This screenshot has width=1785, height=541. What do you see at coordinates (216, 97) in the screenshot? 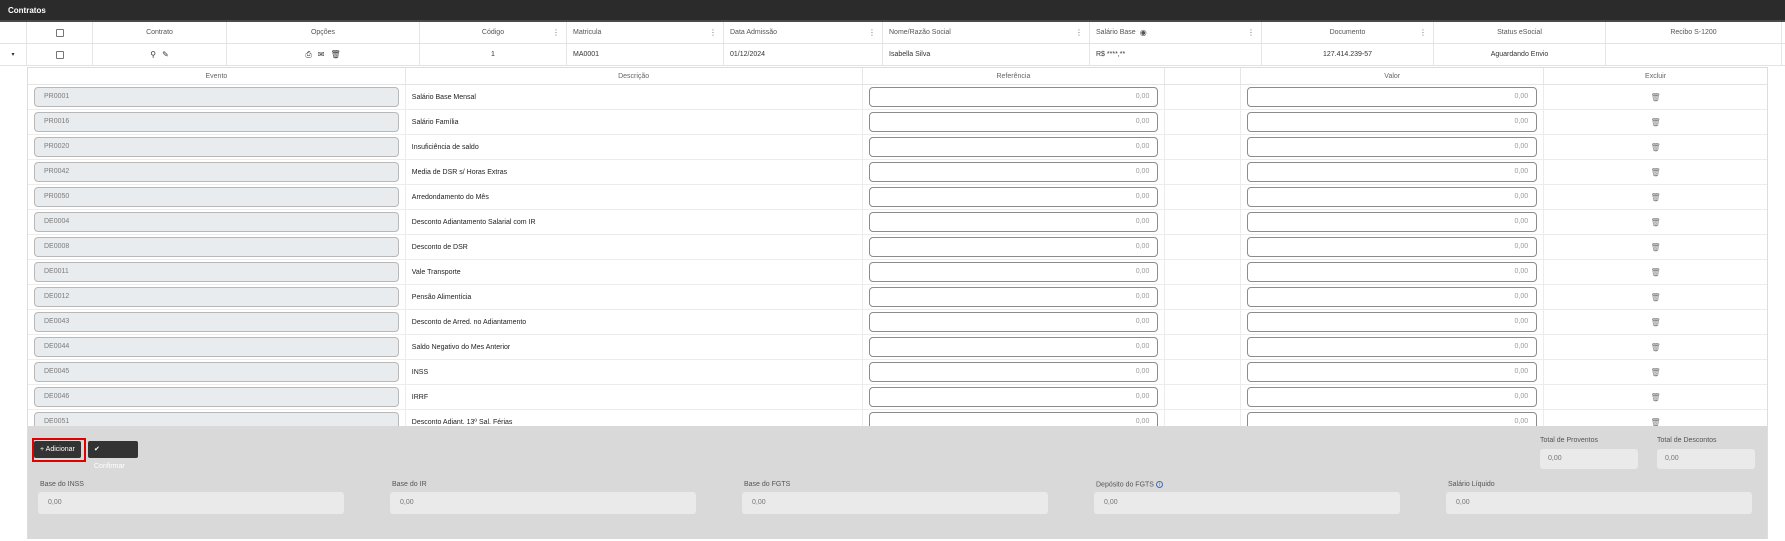
I see `event-code-field: PR0001` at bounding box center [216, 97].